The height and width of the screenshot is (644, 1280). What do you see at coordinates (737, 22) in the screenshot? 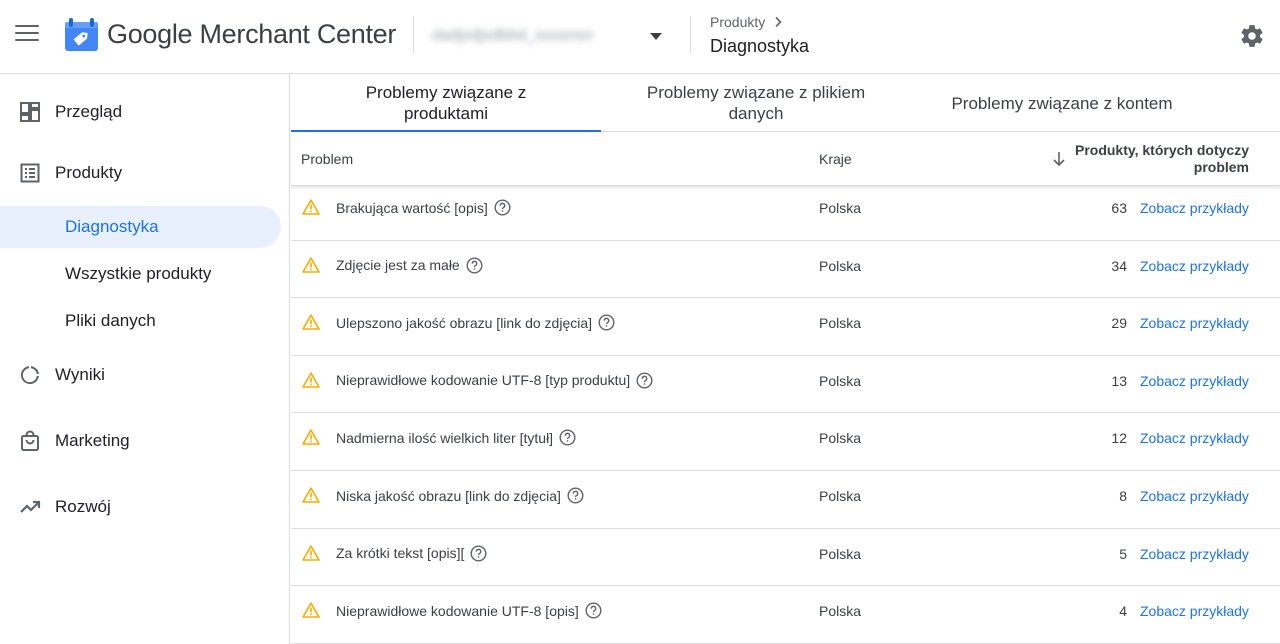
I see `breadcrumb-parent: Produkty` at bounding box center [737, 22].